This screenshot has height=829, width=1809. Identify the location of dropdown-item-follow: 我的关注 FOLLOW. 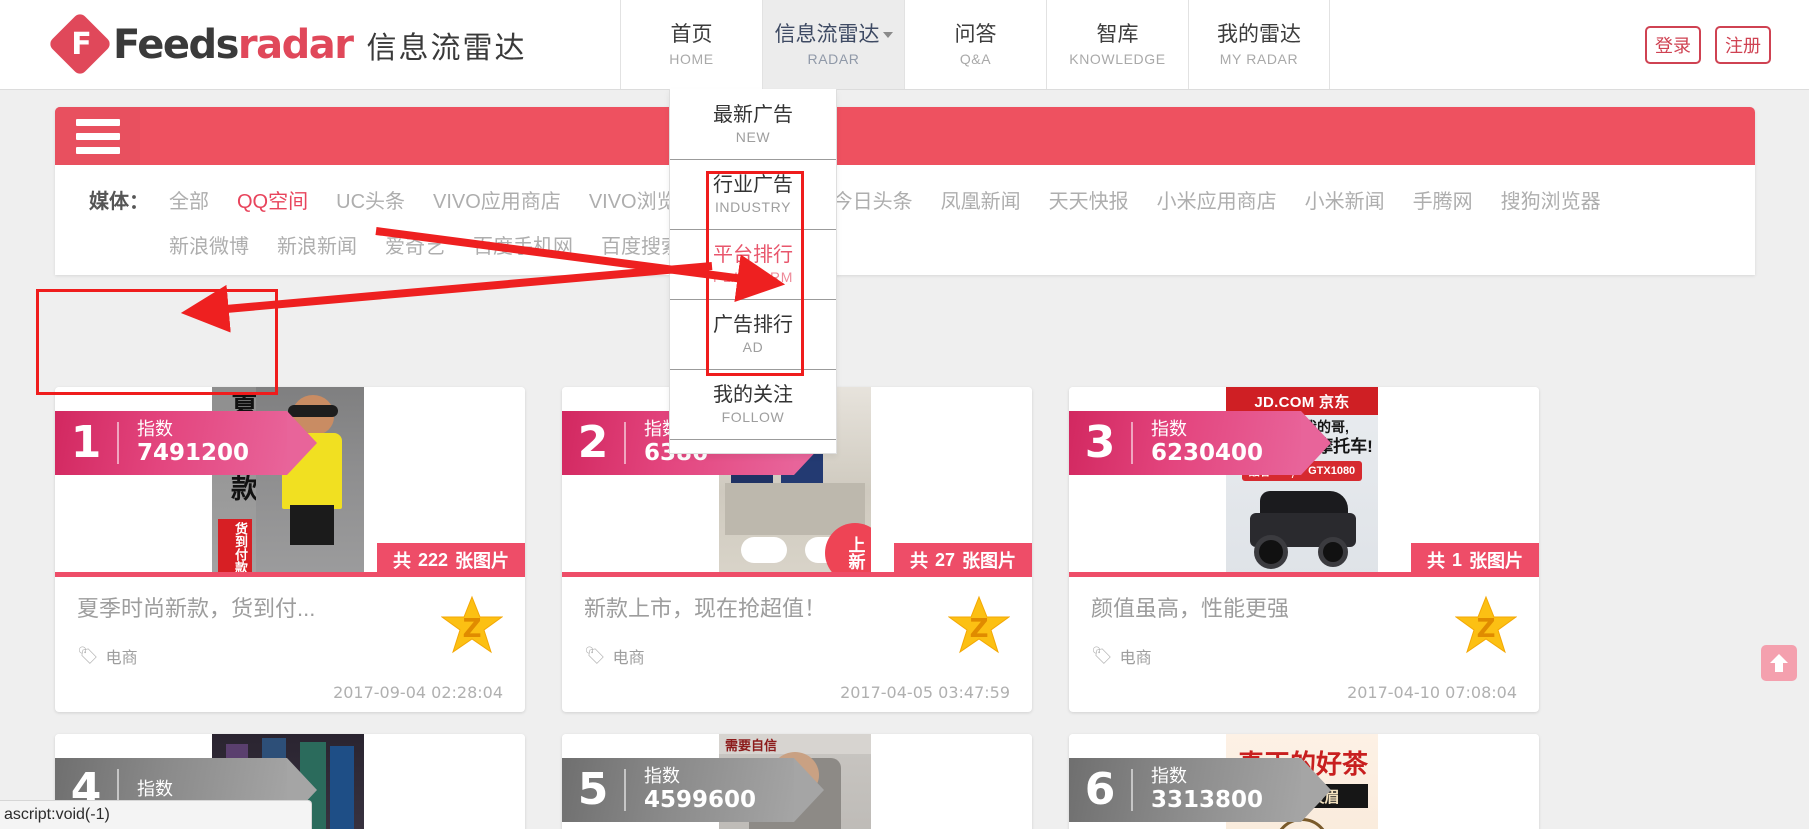
(753, 404).